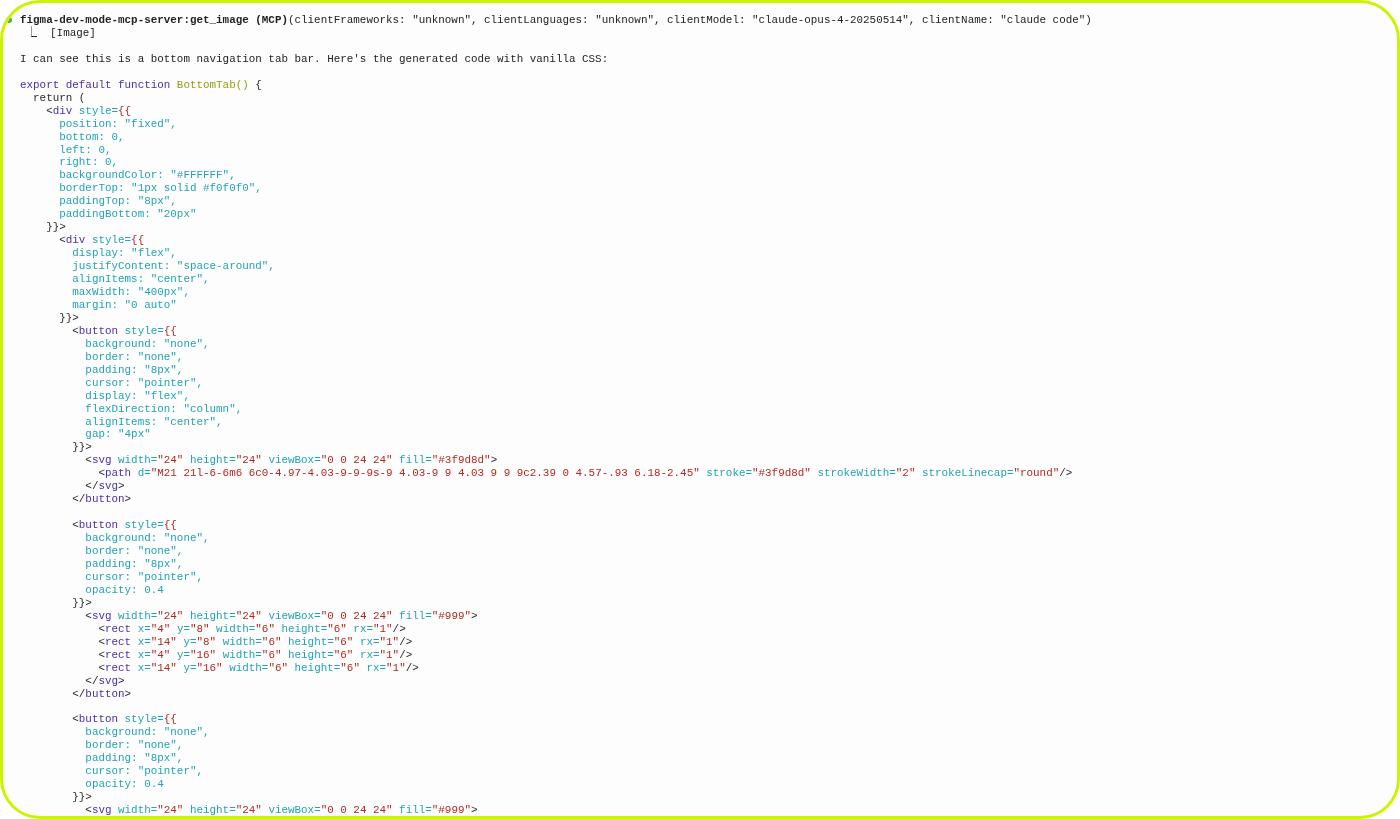 The height and width of the screenshot is (819, 1400). What do you see at coordinates (255, 655) in the screenshot?
I see `code-line: <rect x="4" y="16" width="6" height="6" rx="1"/>` at bounding box center [255, 655].